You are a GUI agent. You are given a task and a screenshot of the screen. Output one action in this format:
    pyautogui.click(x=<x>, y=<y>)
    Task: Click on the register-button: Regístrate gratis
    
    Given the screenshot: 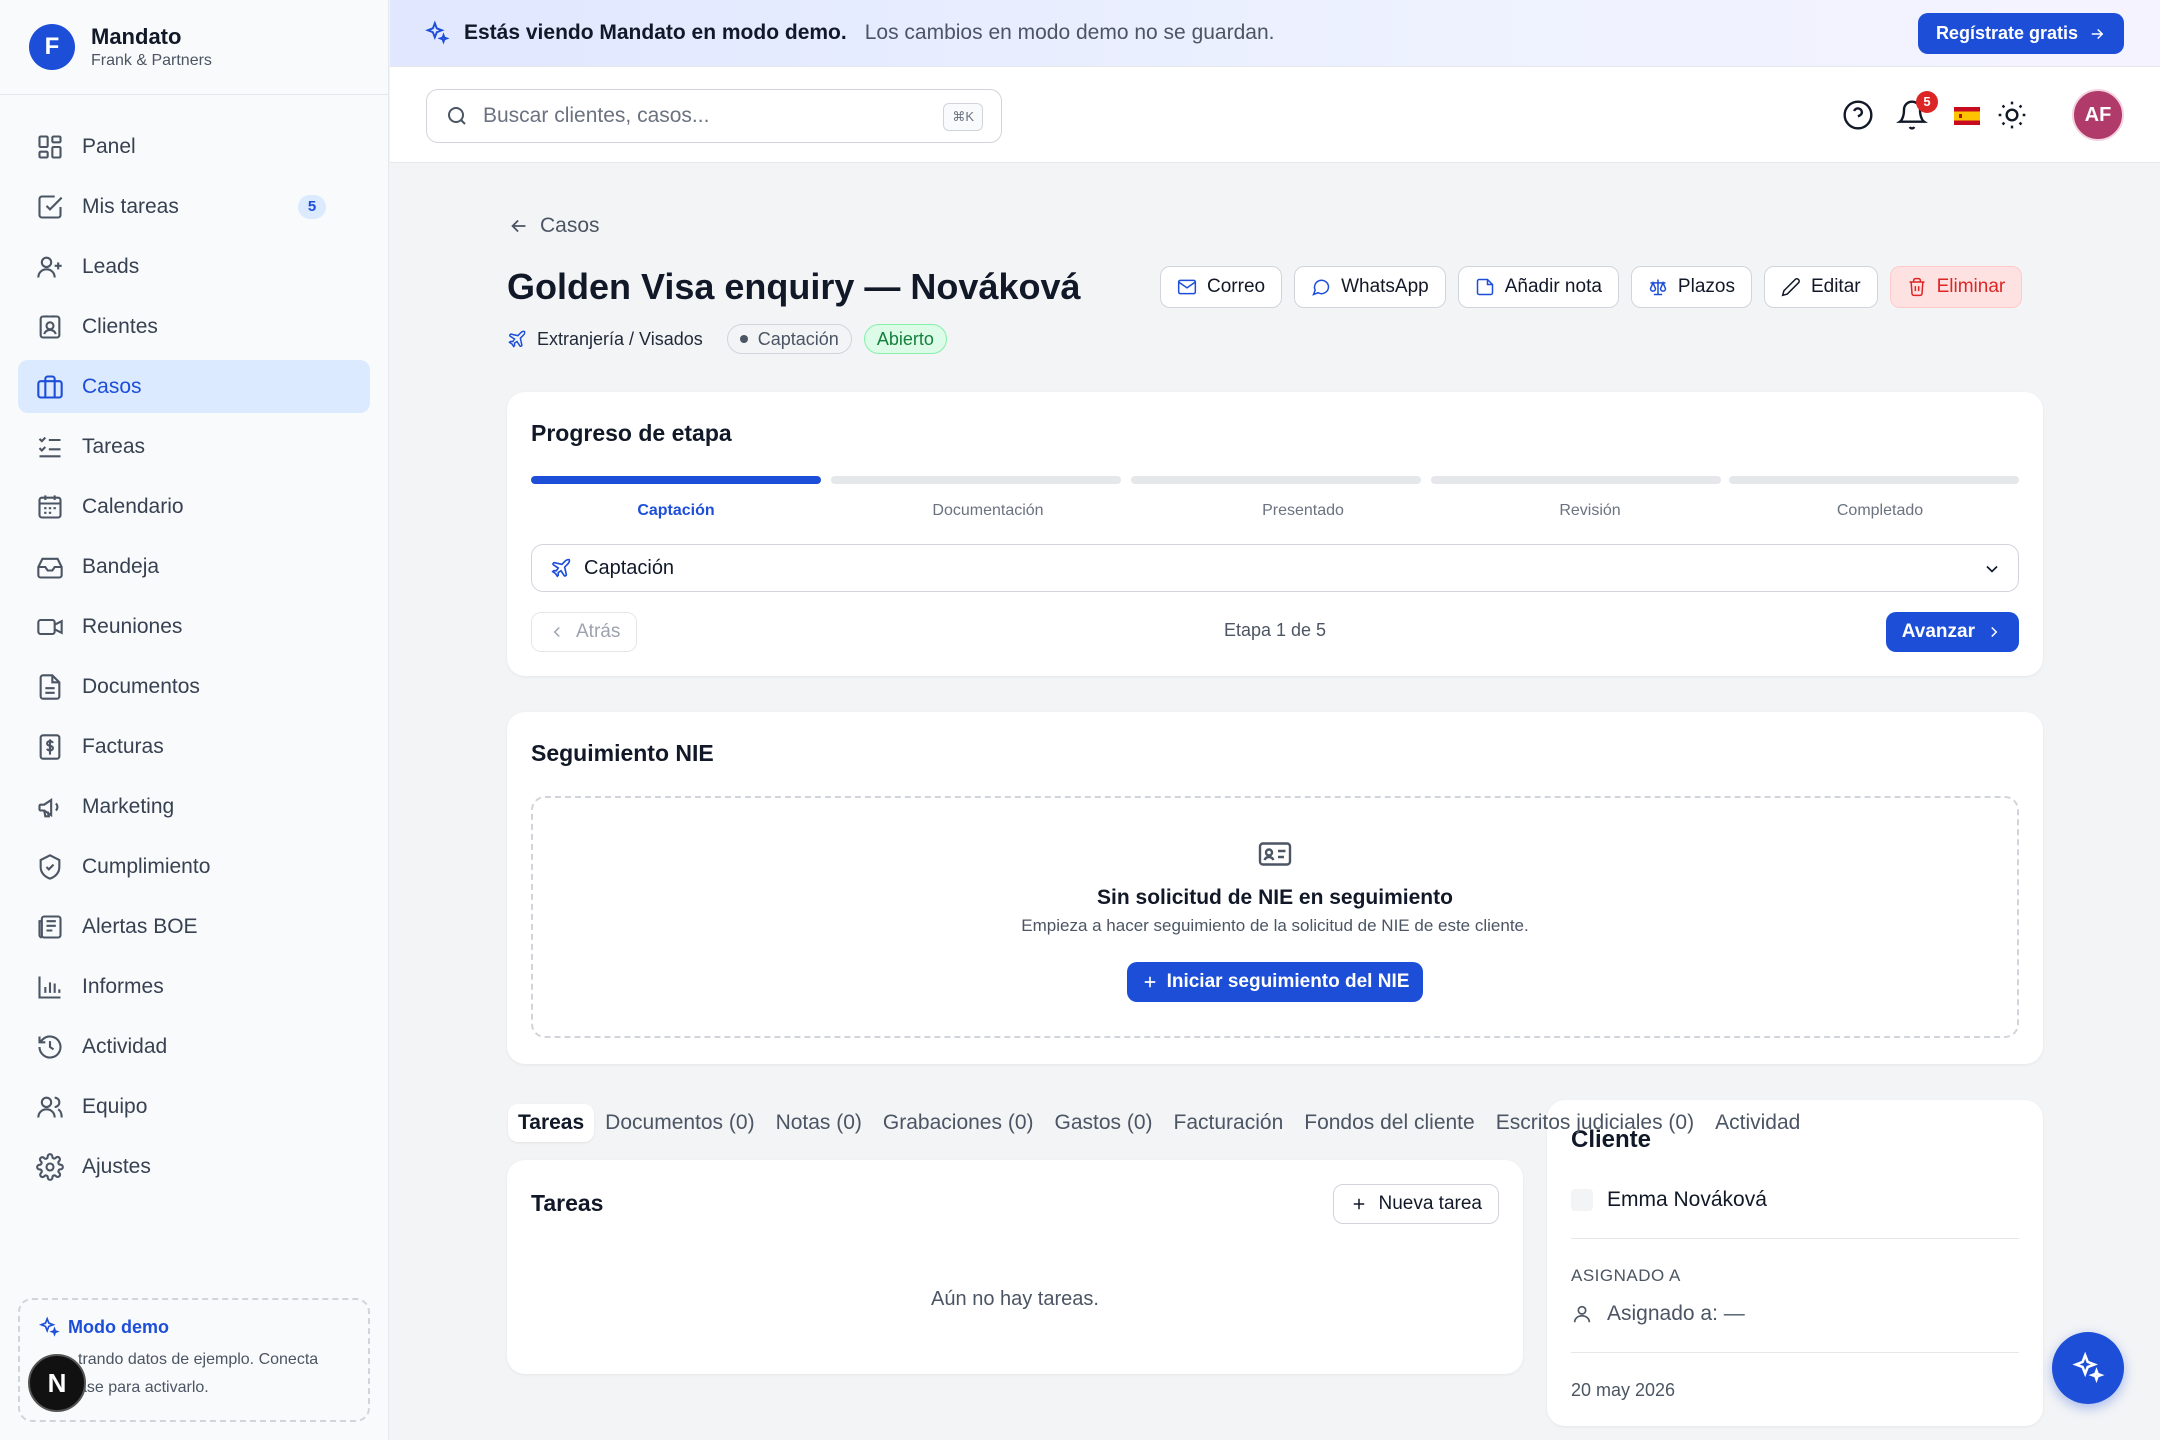 What is the action you would take?
    pyautogui.click(x=2020, y=33)
    